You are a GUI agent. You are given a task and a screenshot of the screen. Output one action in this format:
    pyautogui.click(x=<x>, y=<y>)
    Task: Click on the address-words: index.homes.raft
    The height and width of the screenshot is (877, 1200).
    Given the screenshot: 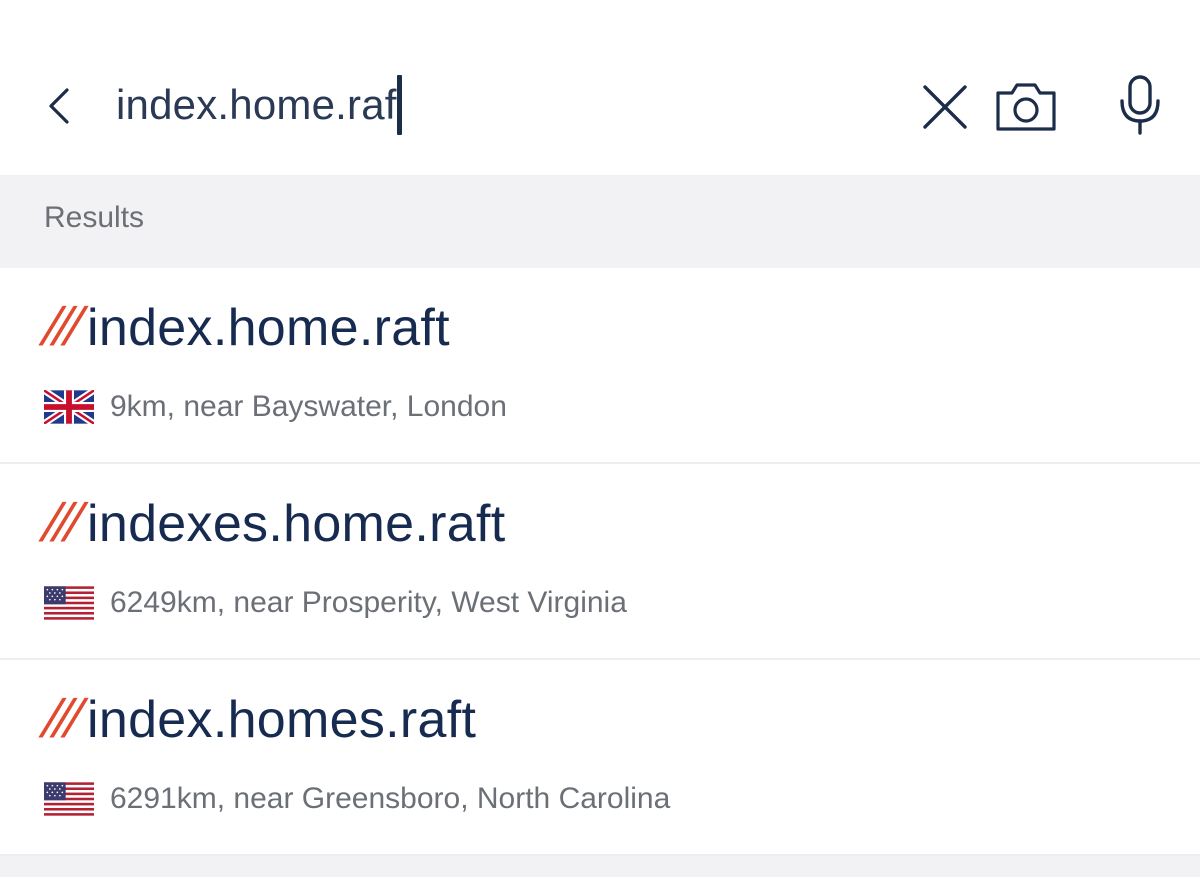 What is the action you would take?
    pyautogui.click(x=282, y=720)
    